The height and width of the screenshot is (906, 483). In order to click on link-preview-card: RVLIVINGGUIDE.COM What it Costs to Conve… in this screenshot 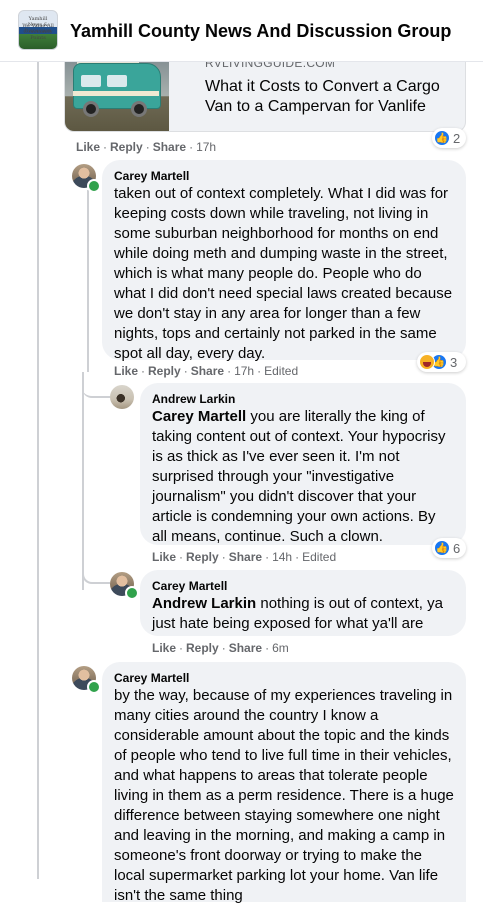, I will do `click(265, 92)`.